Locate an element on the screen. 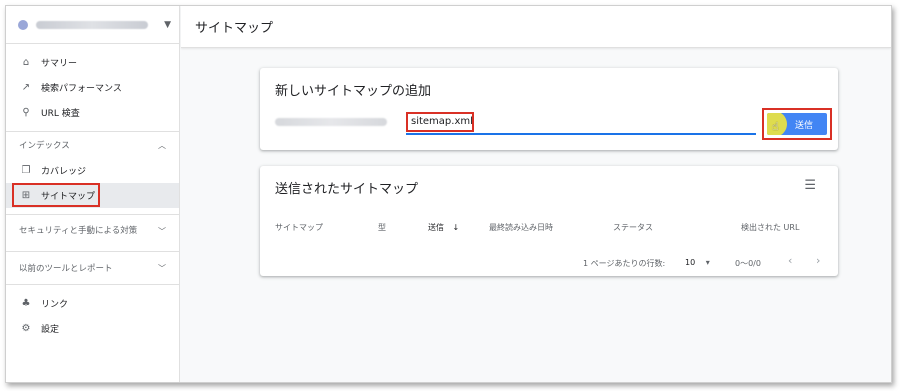 The height and width of the screenshot is (391, 900). sidebar-item-label: カバレッジ is located at coordinates (64, 172).